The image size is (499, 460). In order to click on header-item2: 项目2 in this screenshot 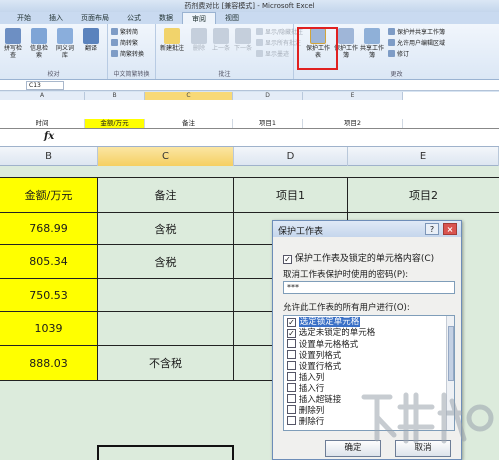, I will do `click(423, 195)`.